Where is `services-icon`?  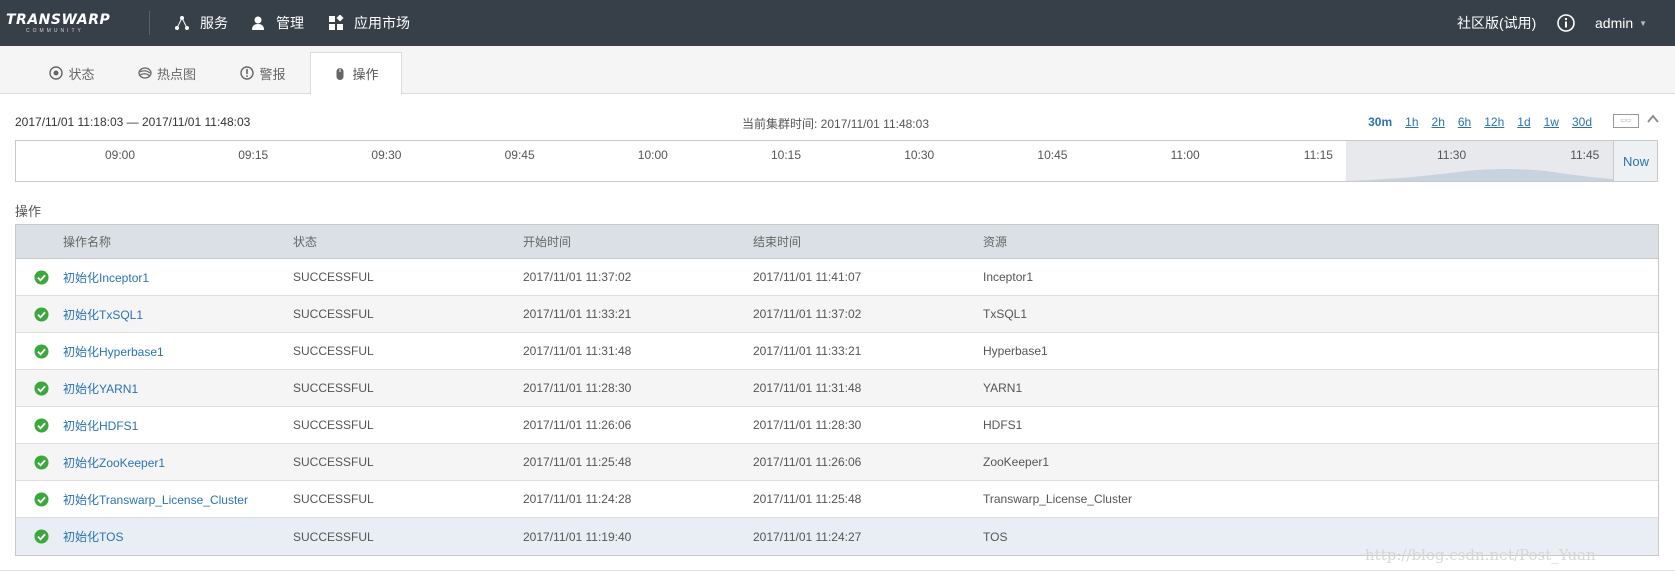
services-icon is located at coordinates (182, 23).